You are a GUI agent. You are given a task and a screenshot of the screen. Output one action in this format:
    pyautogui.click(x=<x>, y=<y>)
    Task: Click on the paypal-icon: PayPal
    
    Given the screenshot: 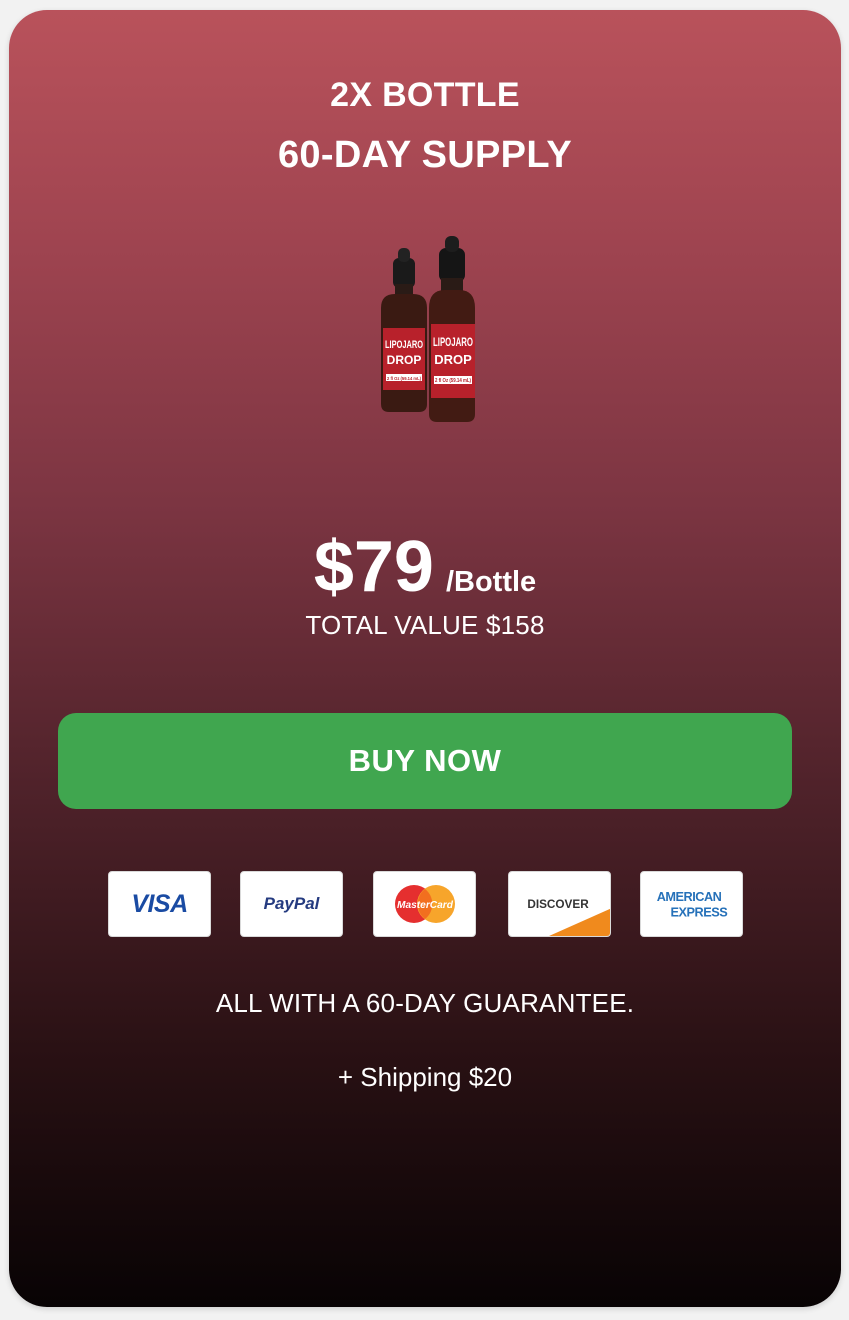 What is the action you would take?
    pyautogui.click(x=291, y=904)
    